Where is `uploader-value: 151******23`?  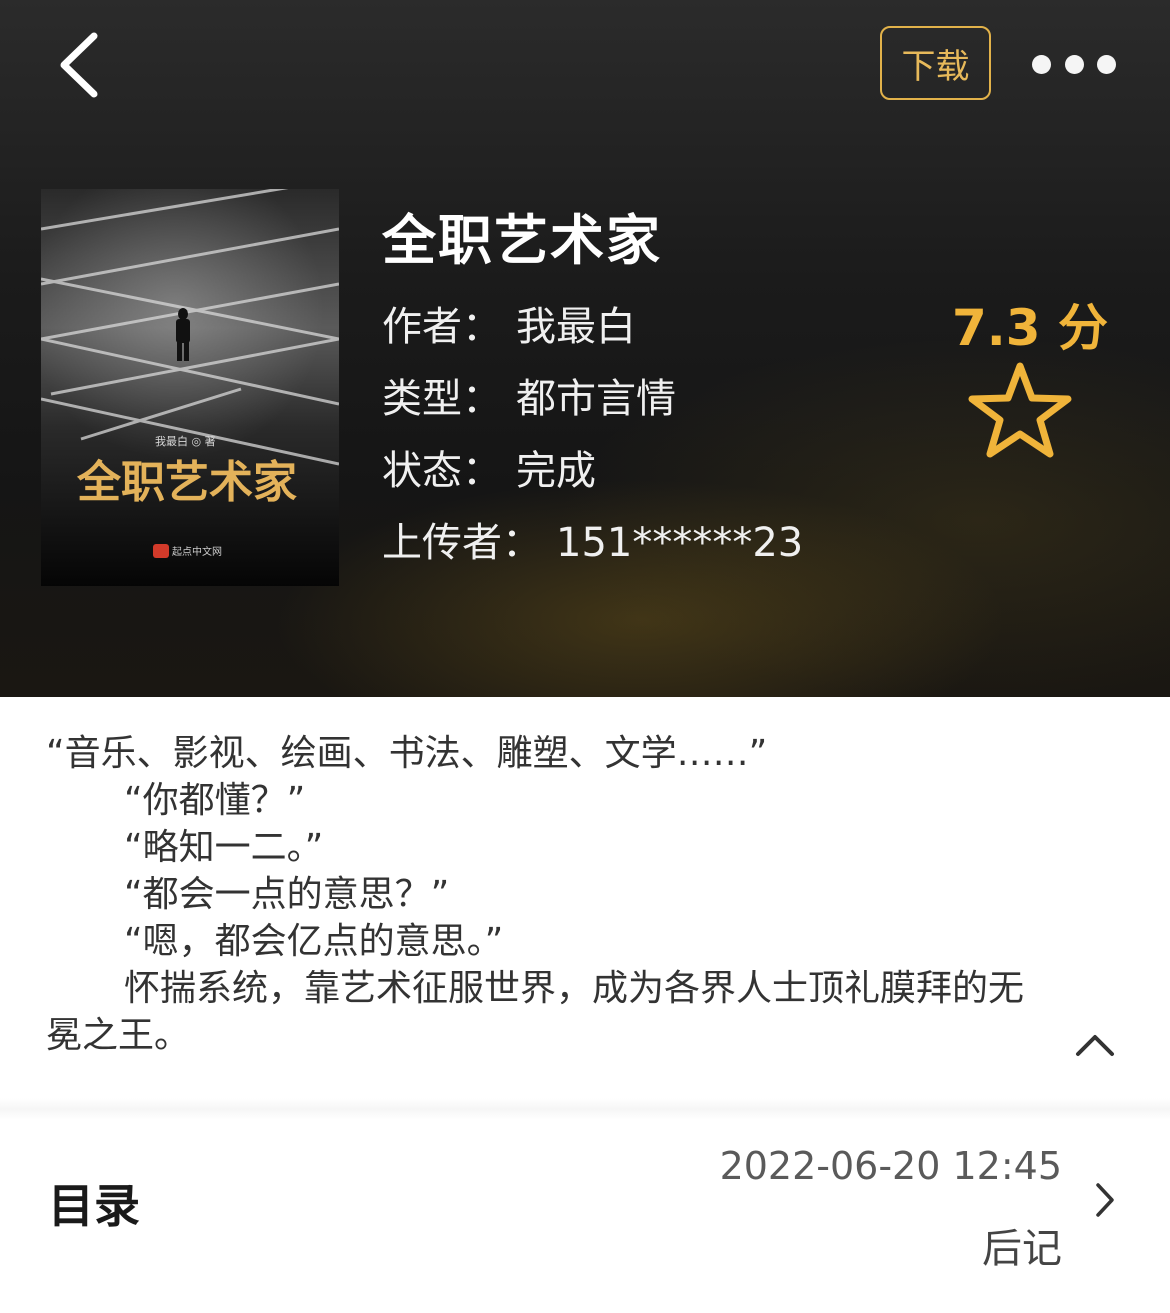
uploader-value: 151******23 is located at coordinates (680, 543).